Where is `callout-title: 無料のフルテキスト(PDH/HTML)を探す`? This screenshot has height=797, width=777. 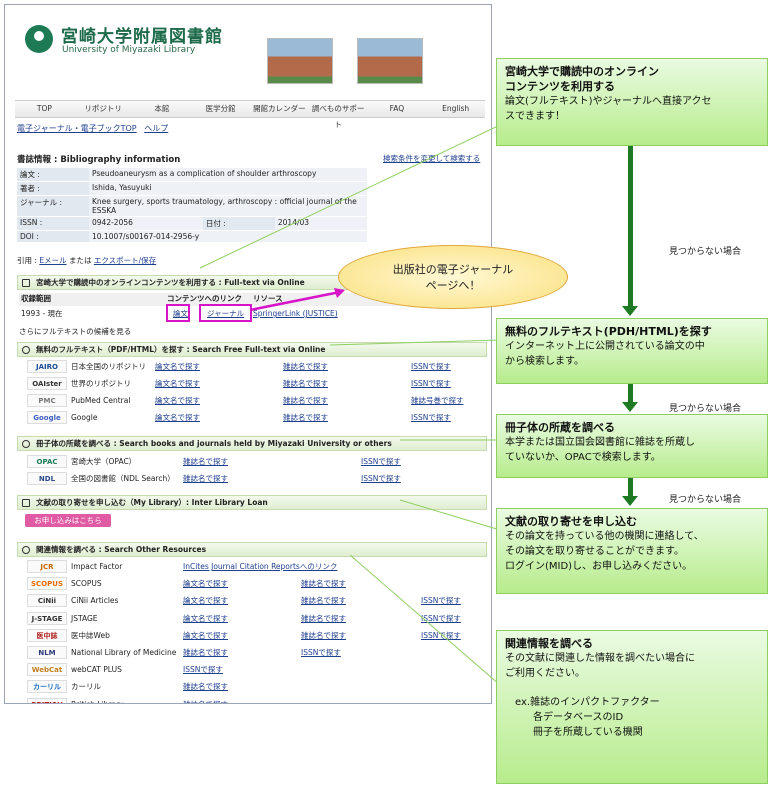 callout-title: 無料のフルテキスト(PDH/HTML)を探す is located at coordinates (608, 331).